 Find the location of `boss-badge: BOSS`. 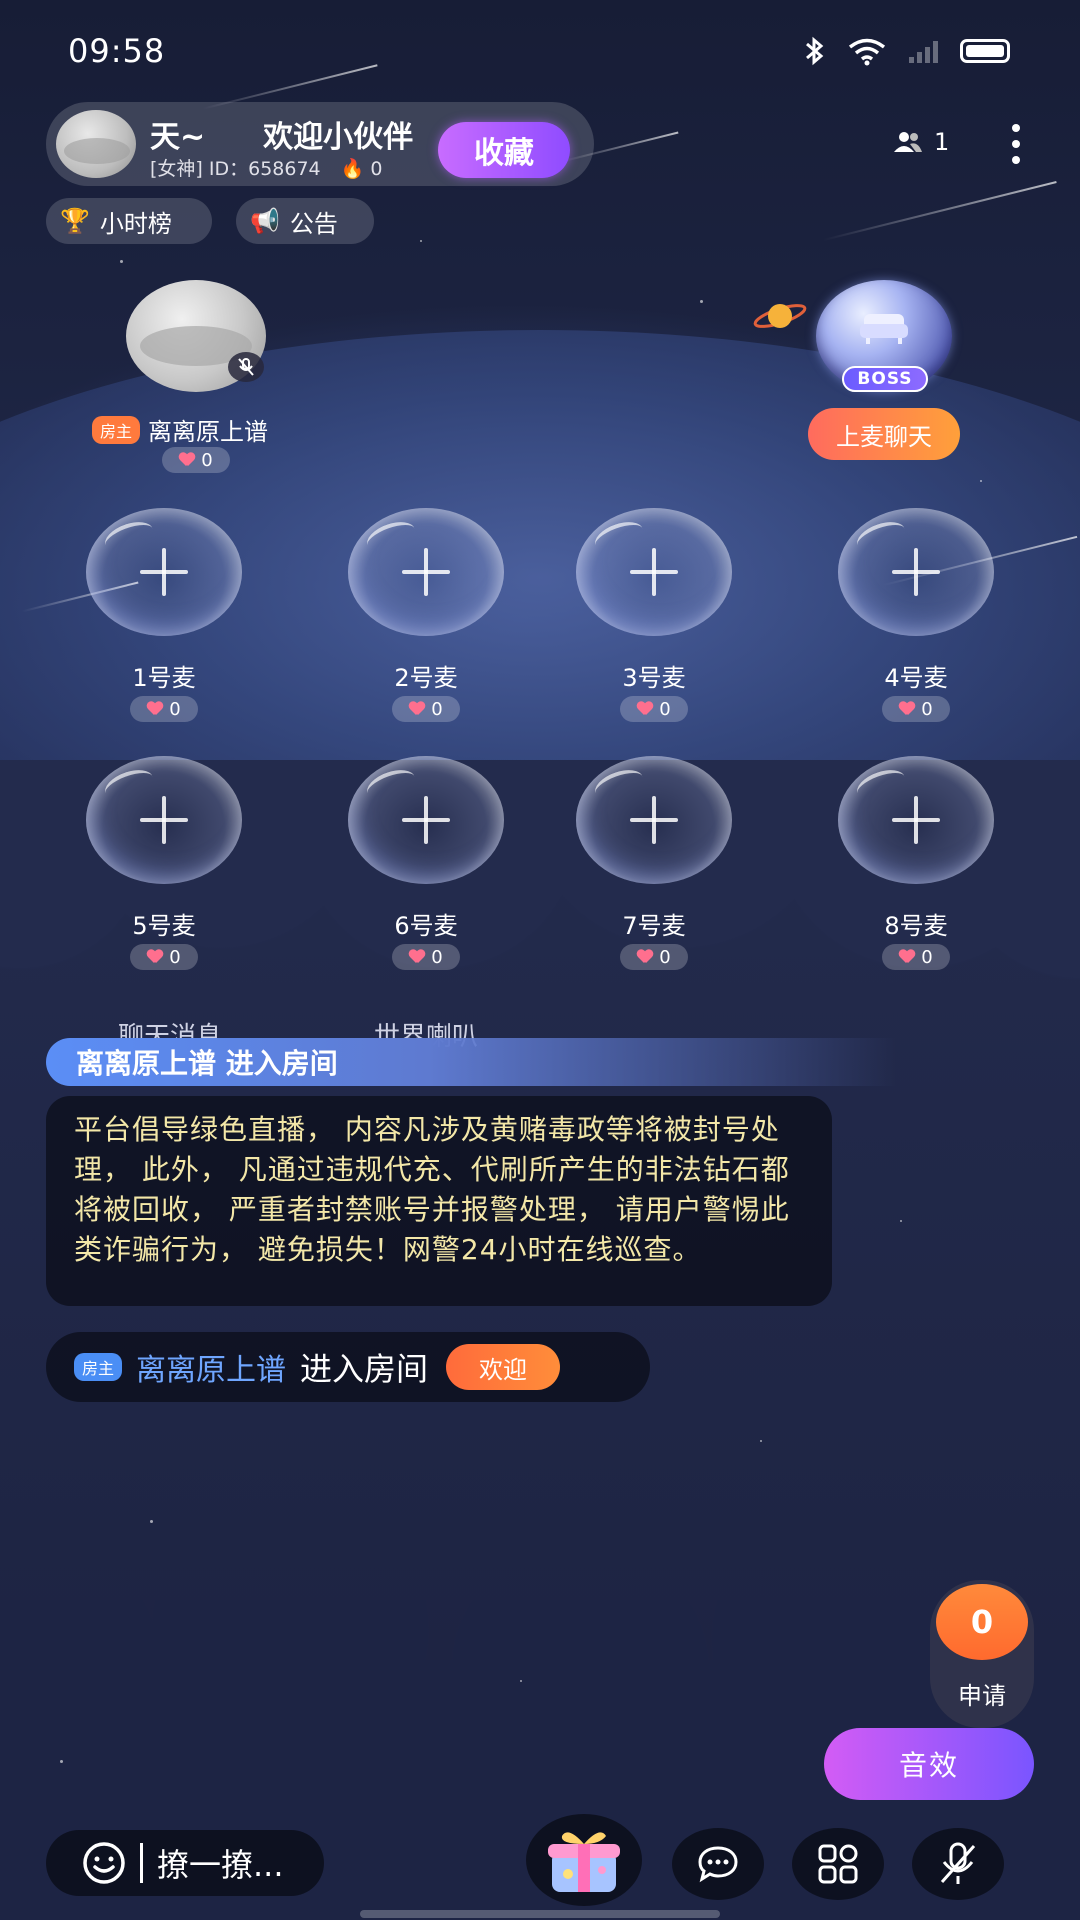

boss-badge: BOSS is located at coordinates (885, 379).